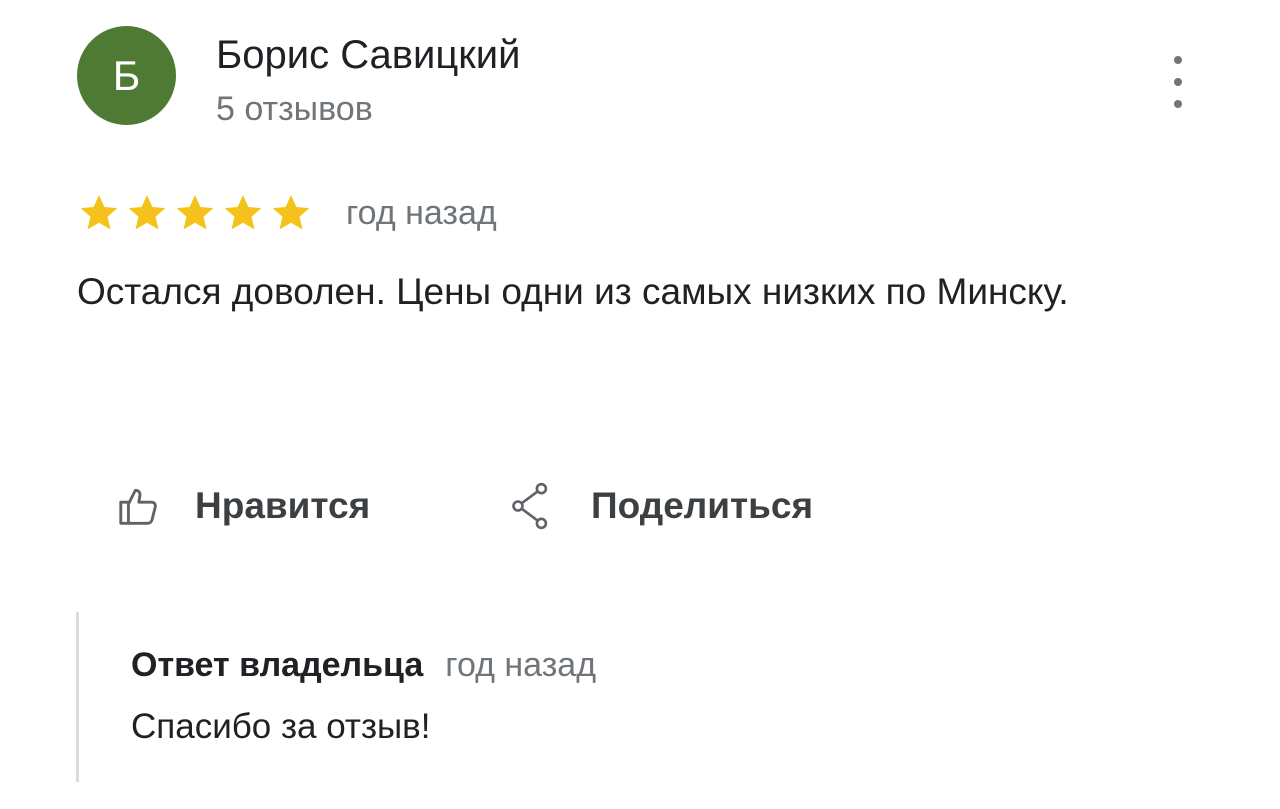 The image size is (1280, 809). I want to click on author-review-count: 5 отзывов, so click(294, 109).